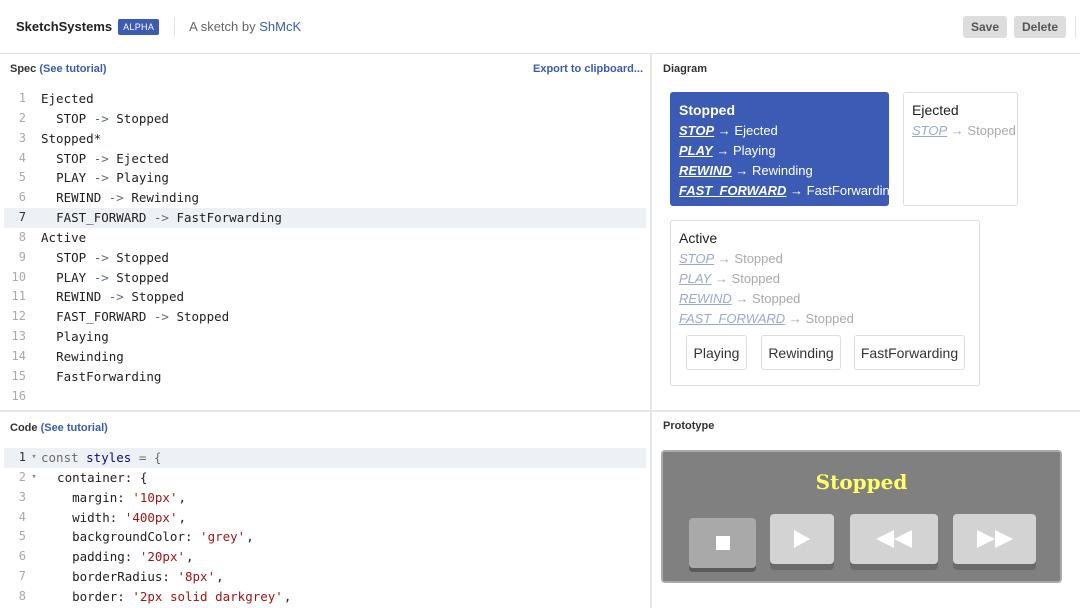 This screenshot has height=608, width=1080. What do you see at coordinates (22, 217) in the screenshot?
I see `line-number: 7` at bounding box center [22, 217].